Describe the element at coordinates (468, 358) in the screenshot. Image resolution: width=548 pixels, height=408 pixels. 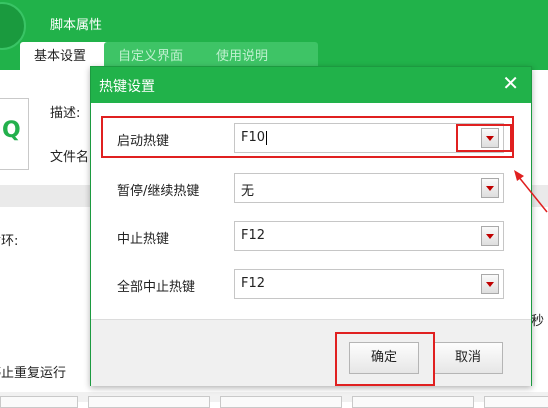
I see `cancel-button: 取消` at that location.